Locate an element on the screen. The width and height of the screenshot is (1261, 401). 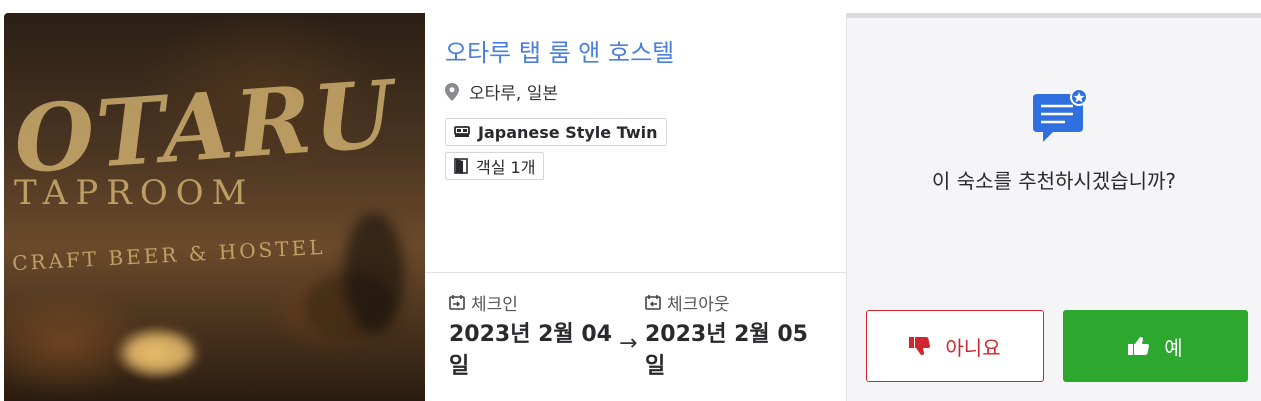
recommend-no-button: 아니요 is located at coordinates (955, 346).